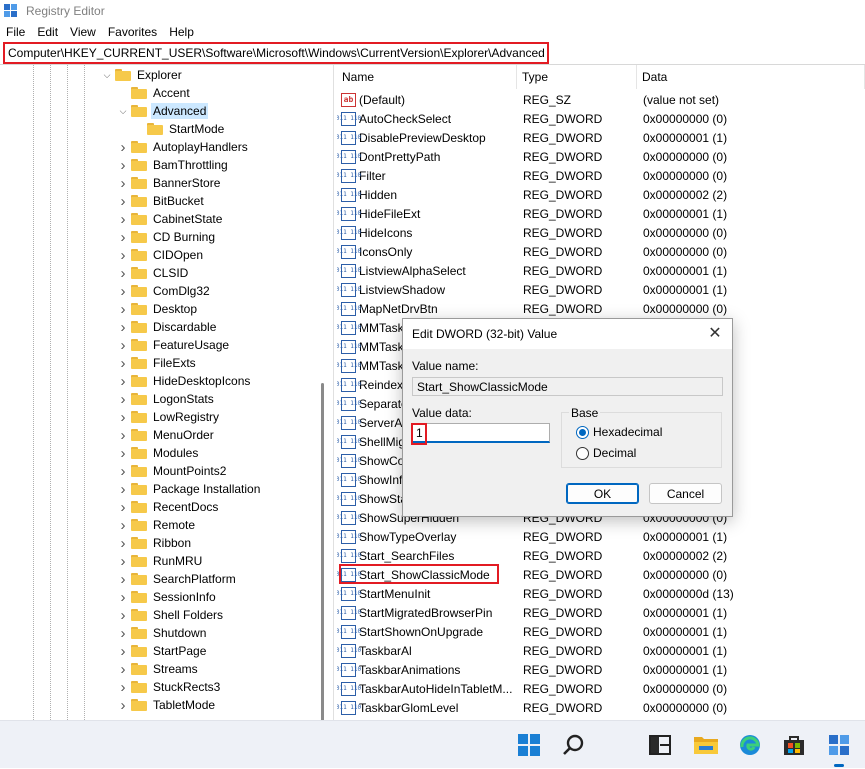 The image size is (865, 769). Describe the element at coordinates (322, 553) in the screenshot. I see `tree-scrollbar-thumb` at that location.